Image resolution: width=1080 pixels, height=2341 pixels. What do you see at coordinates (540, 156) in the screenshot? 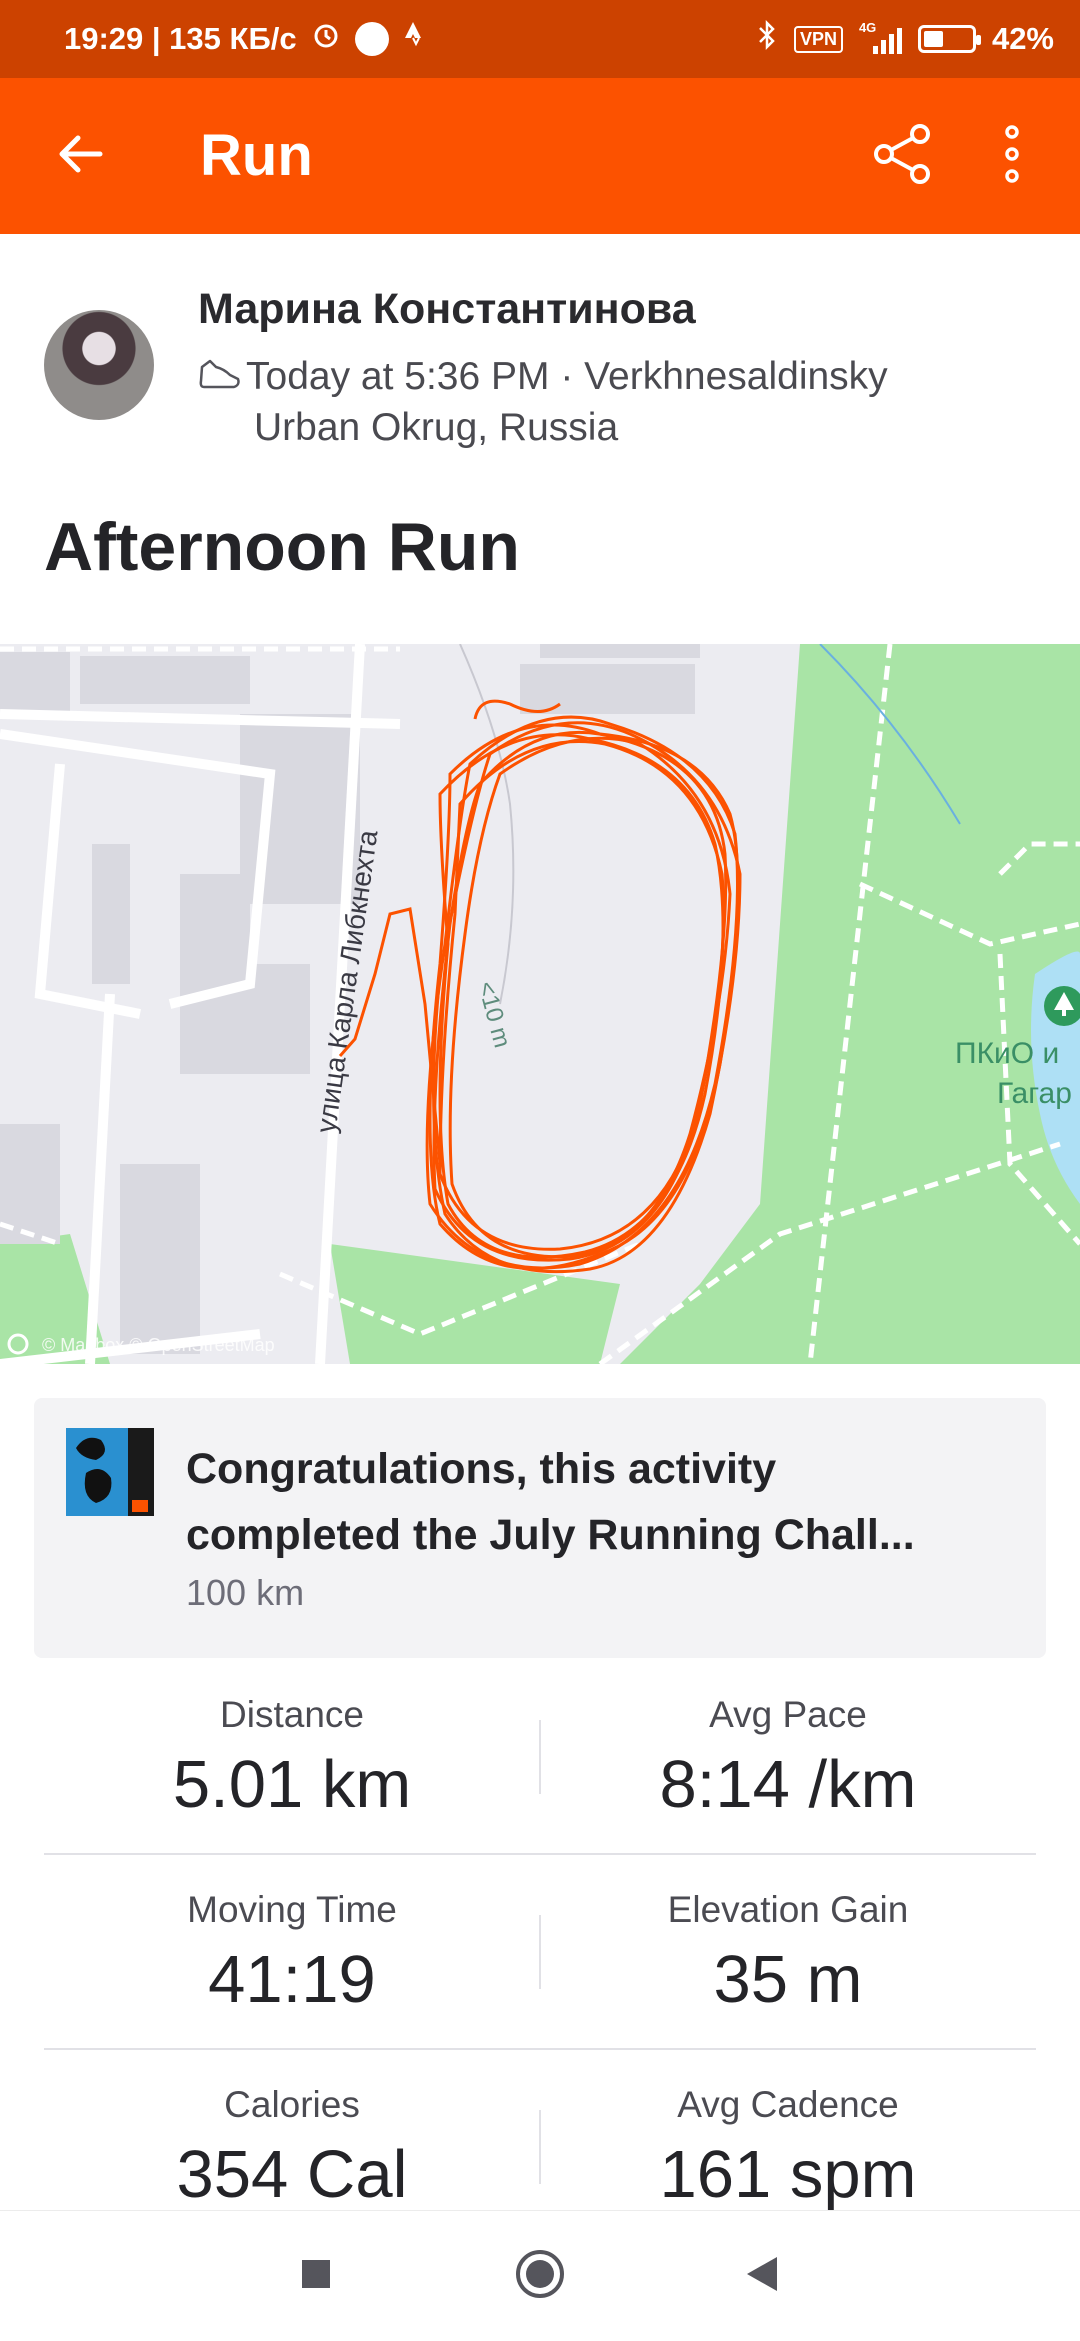
I see `app-bar: Run` at bounding box center [540, 156].